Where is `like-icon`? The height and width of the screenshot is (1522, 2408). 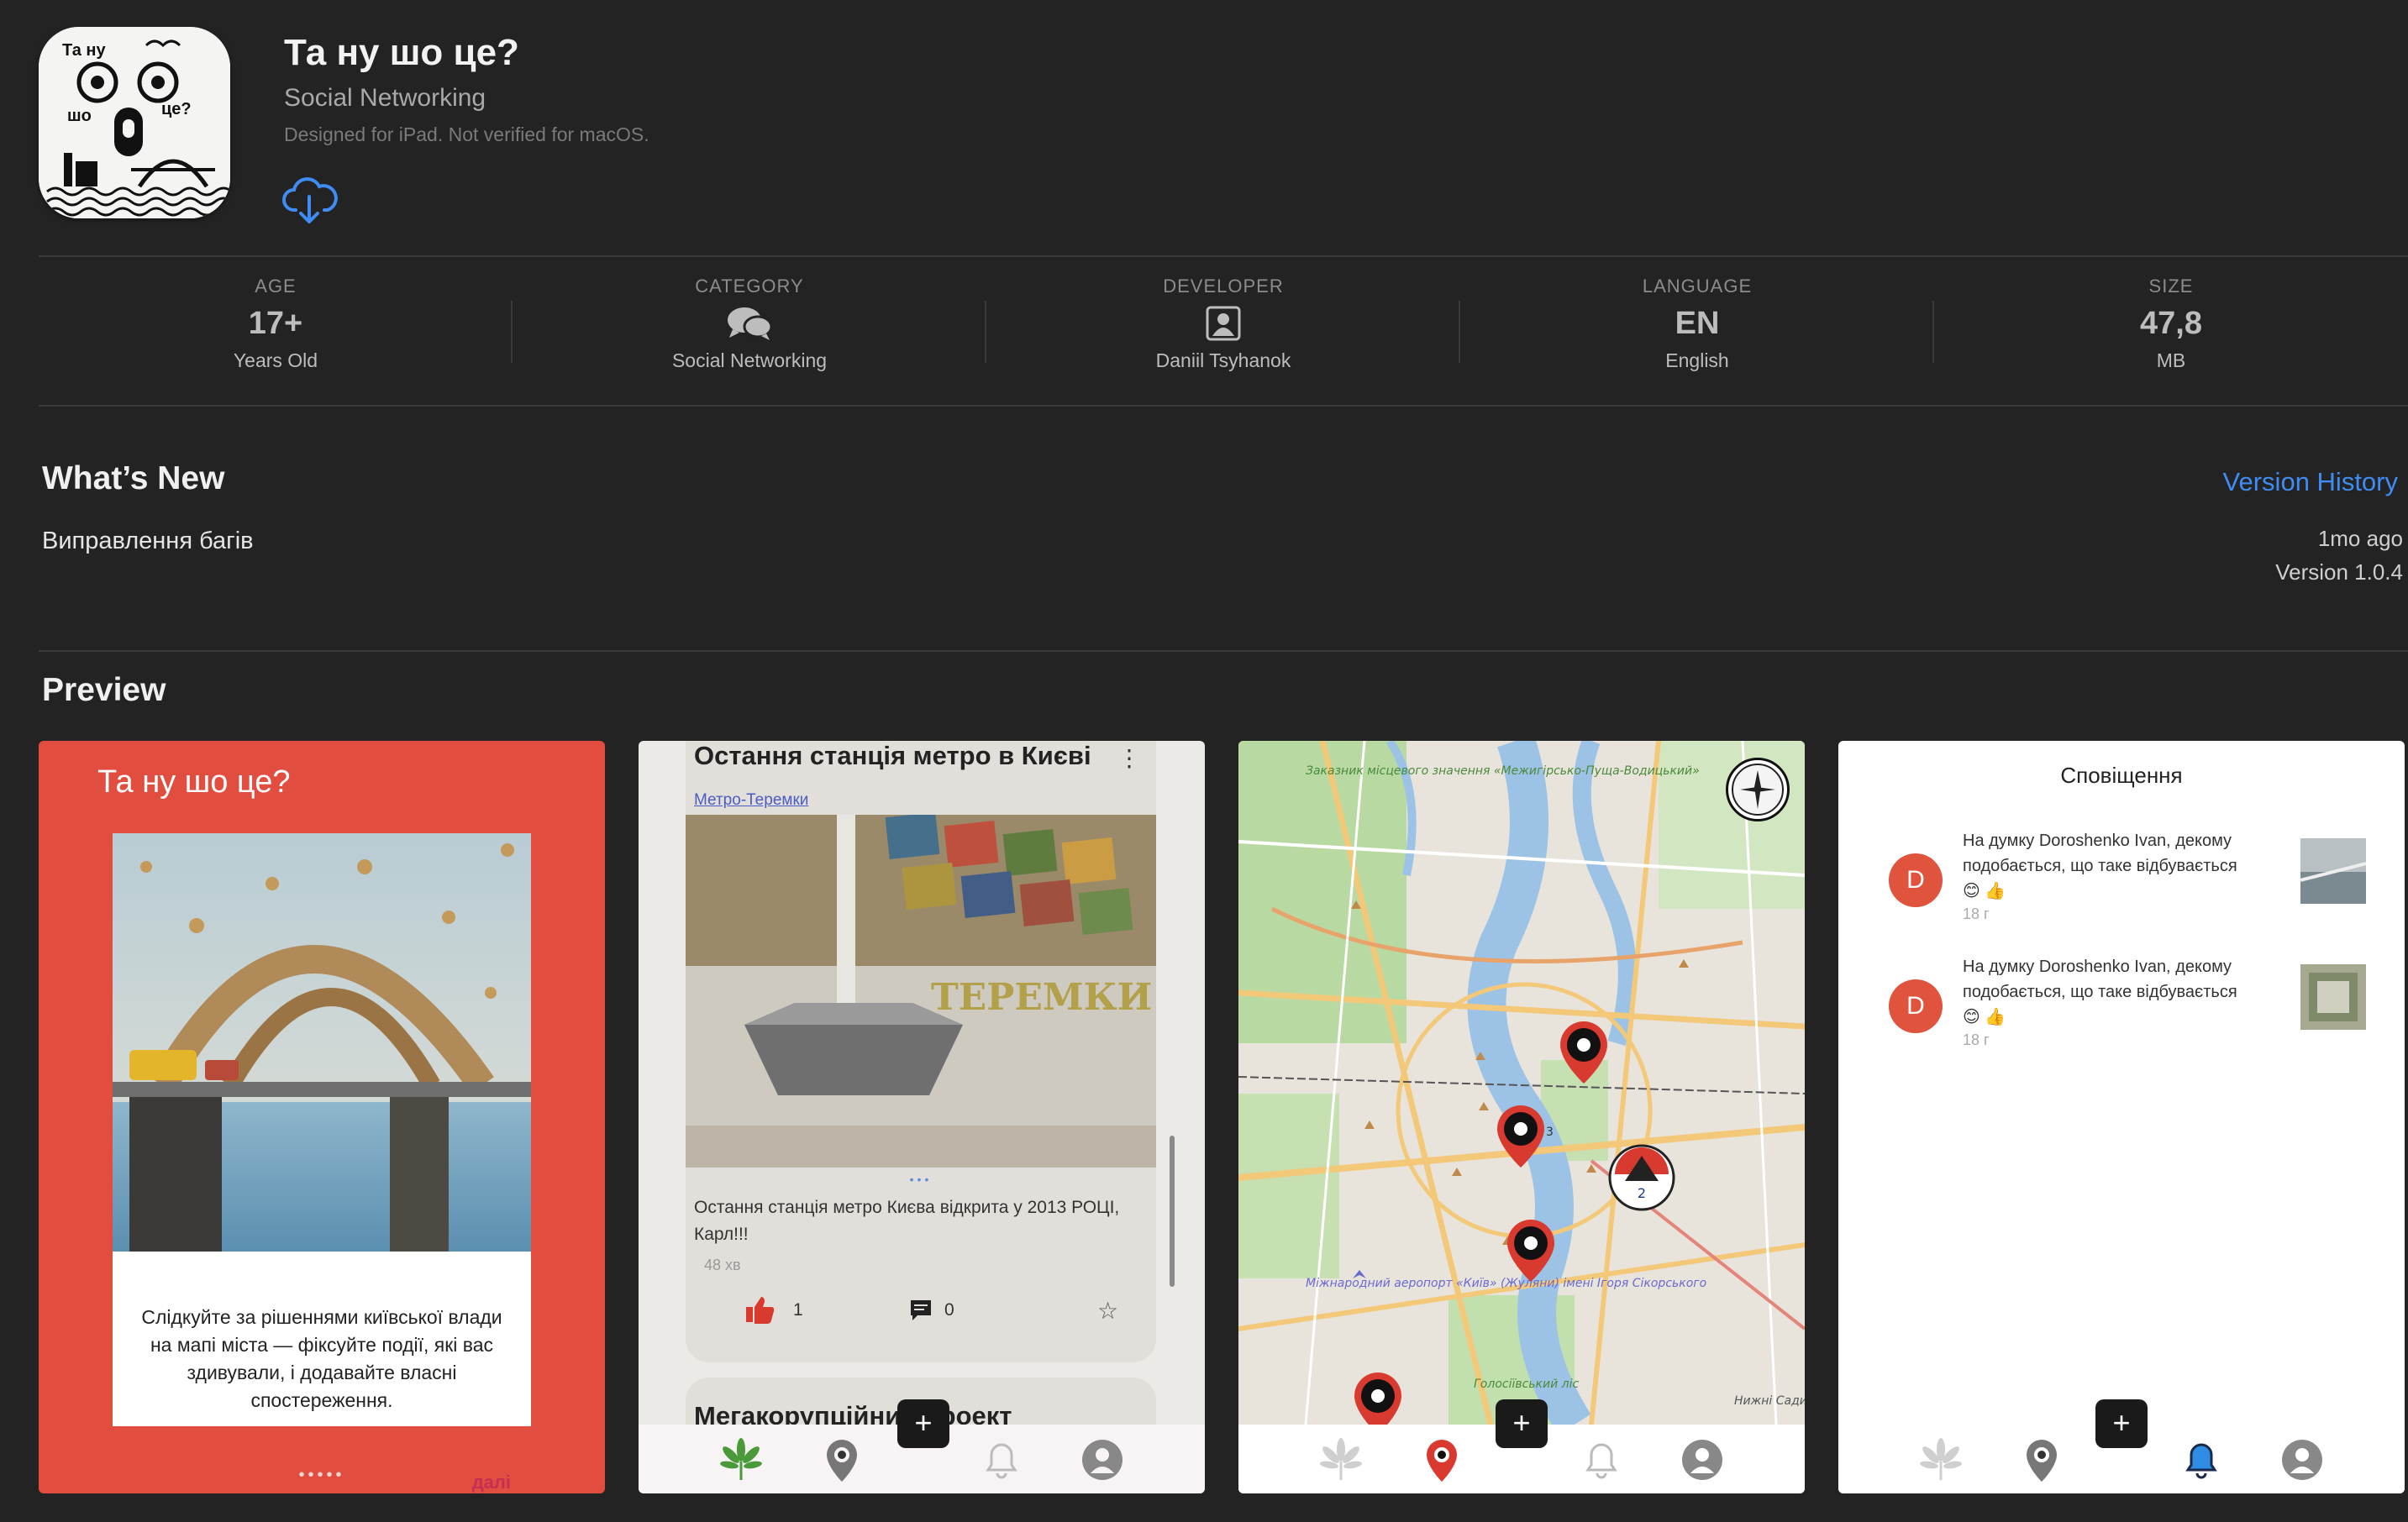 like-icon is located at coordinates (760, 1309).